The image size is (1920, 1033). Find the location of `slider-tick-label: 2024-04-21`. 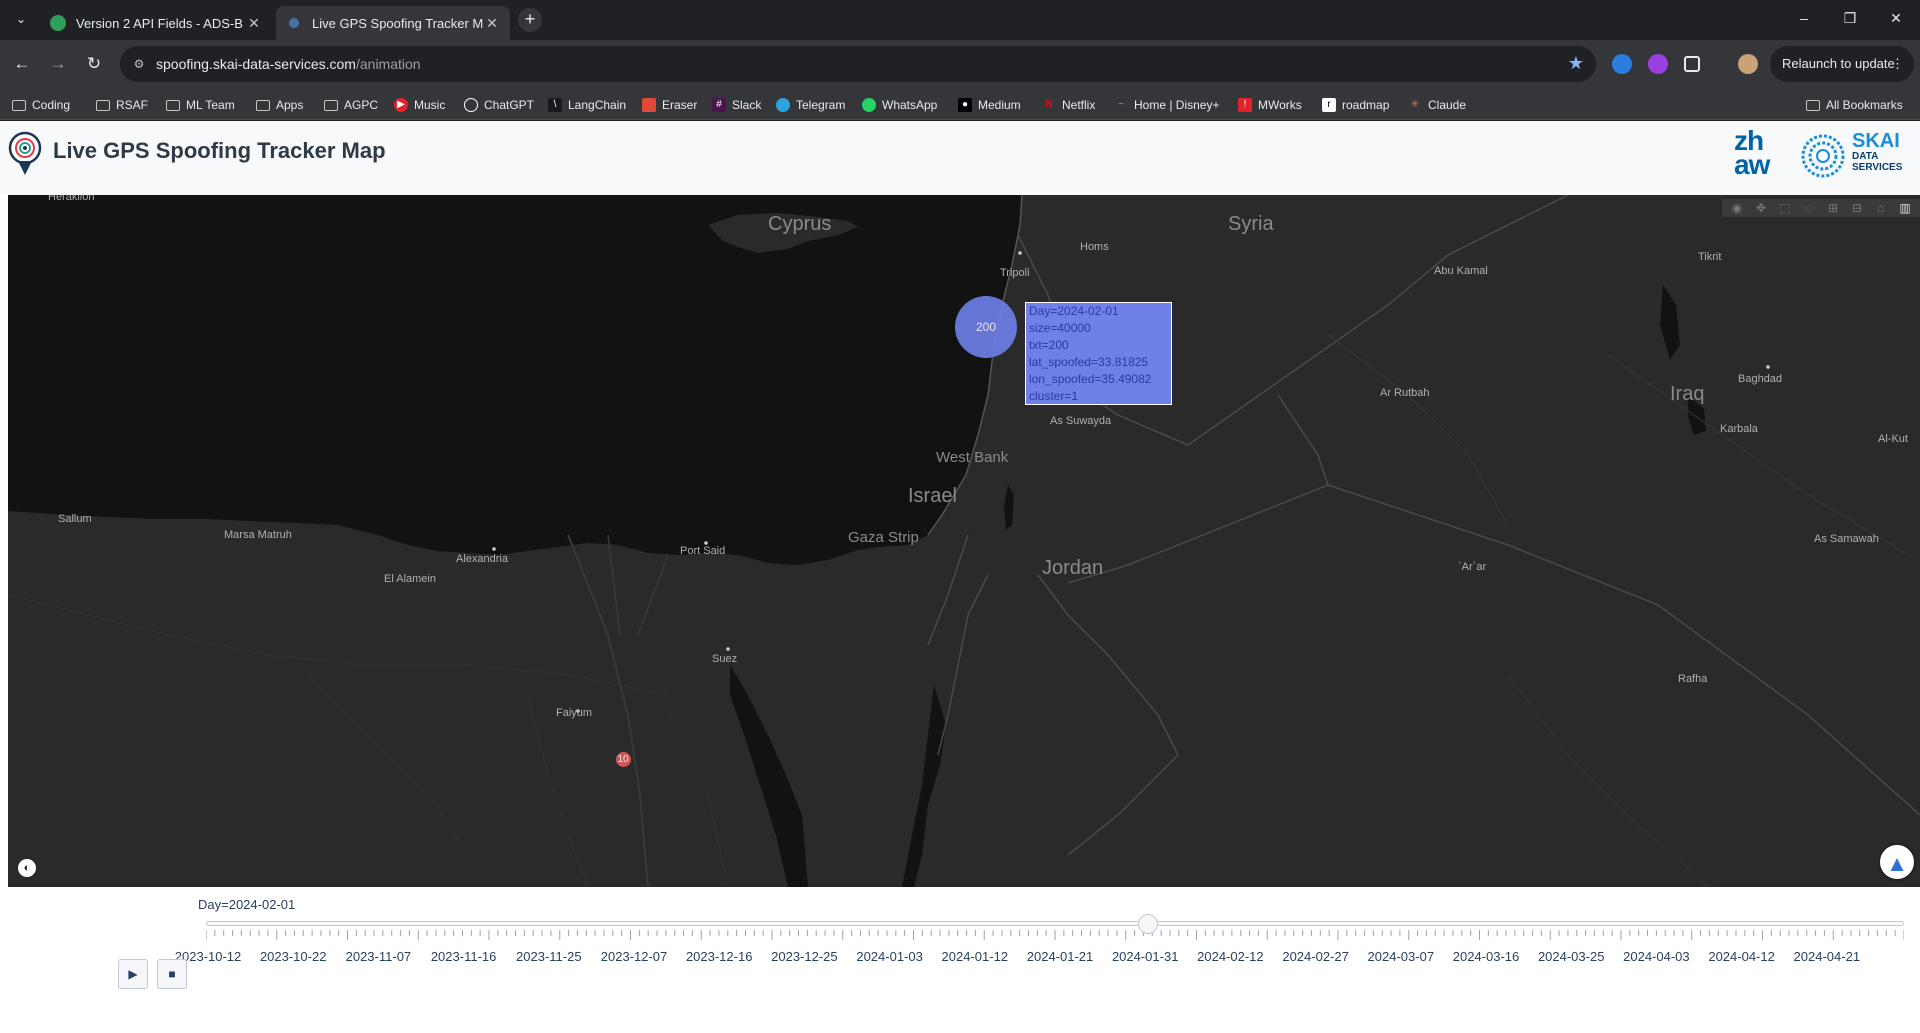

slider-tick-label: 2024-04-21 is located at coordinates (1827, 956).